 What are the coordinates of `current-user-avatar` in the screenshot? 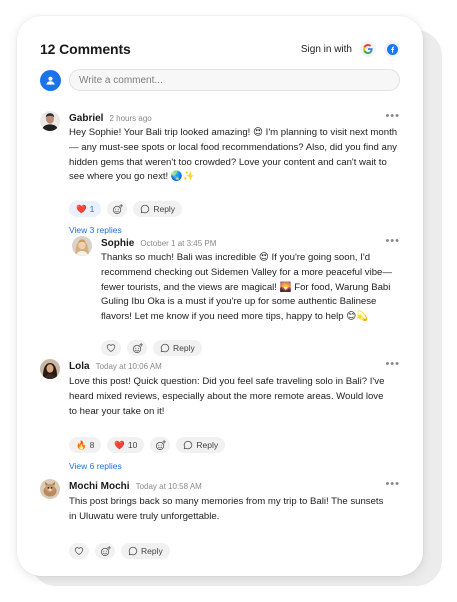 It's located at (50, 80).